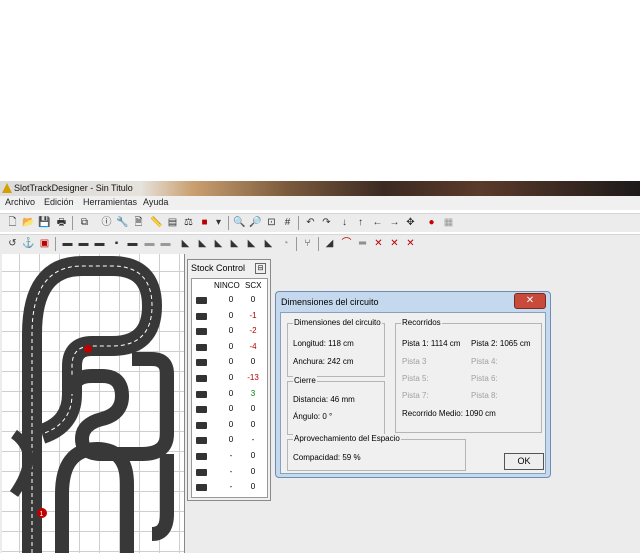 This screenshot has height=555, width=640. Describe the element at coordinates (59, 202) in the screenshot. I see `menu-edicion: Edición` at that location.